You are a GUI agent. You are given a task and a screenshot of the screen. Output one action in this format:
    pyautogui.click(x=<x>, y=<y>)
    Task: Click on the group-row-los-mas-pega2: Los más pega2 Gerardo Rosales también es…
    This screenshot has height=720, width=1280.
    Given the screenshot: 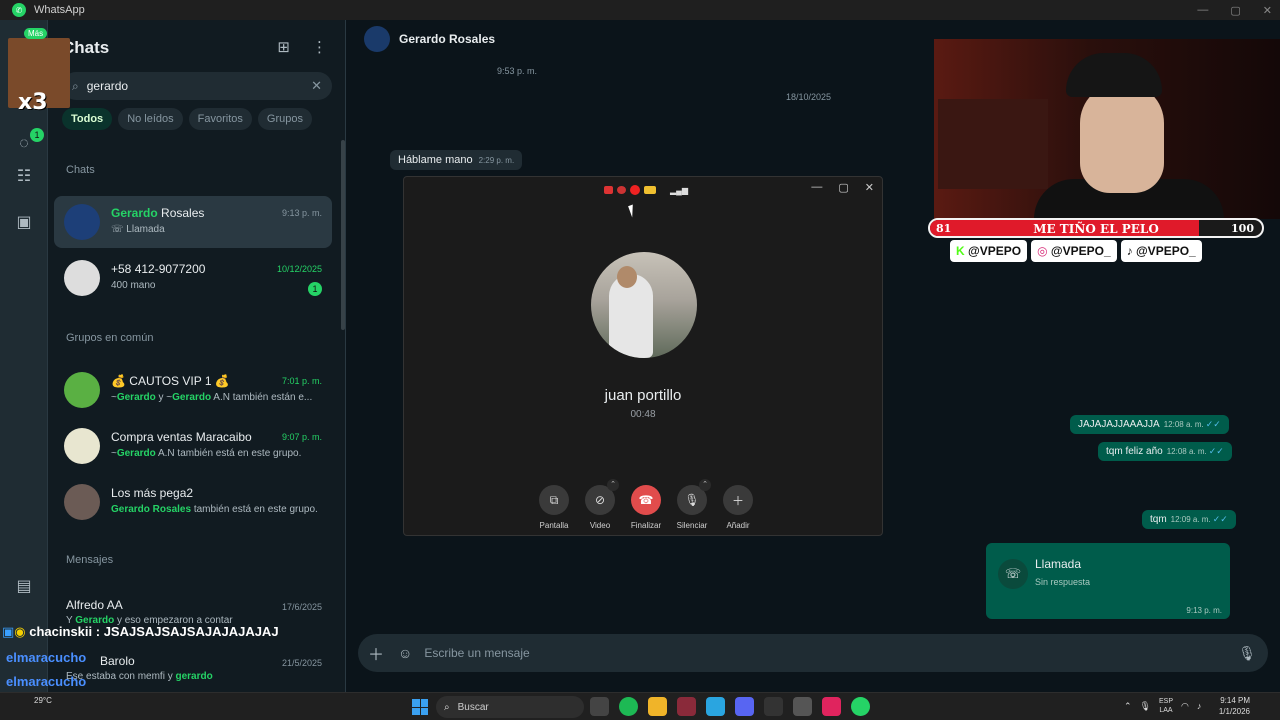 What is the action you would take?
    pyautogui.click(x=193, y=502)
    